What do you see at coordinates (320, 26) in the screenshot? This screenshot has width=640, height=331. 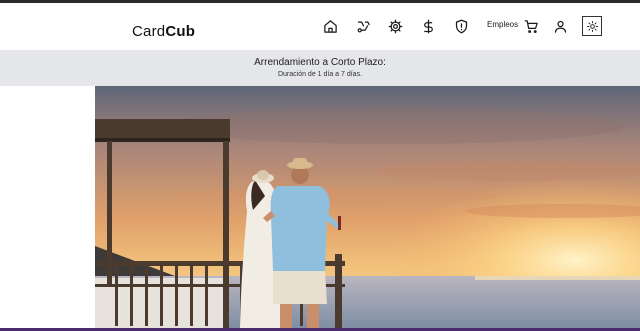 I see `site-header: CardCub Empleos` at bounding box center [320, 26].